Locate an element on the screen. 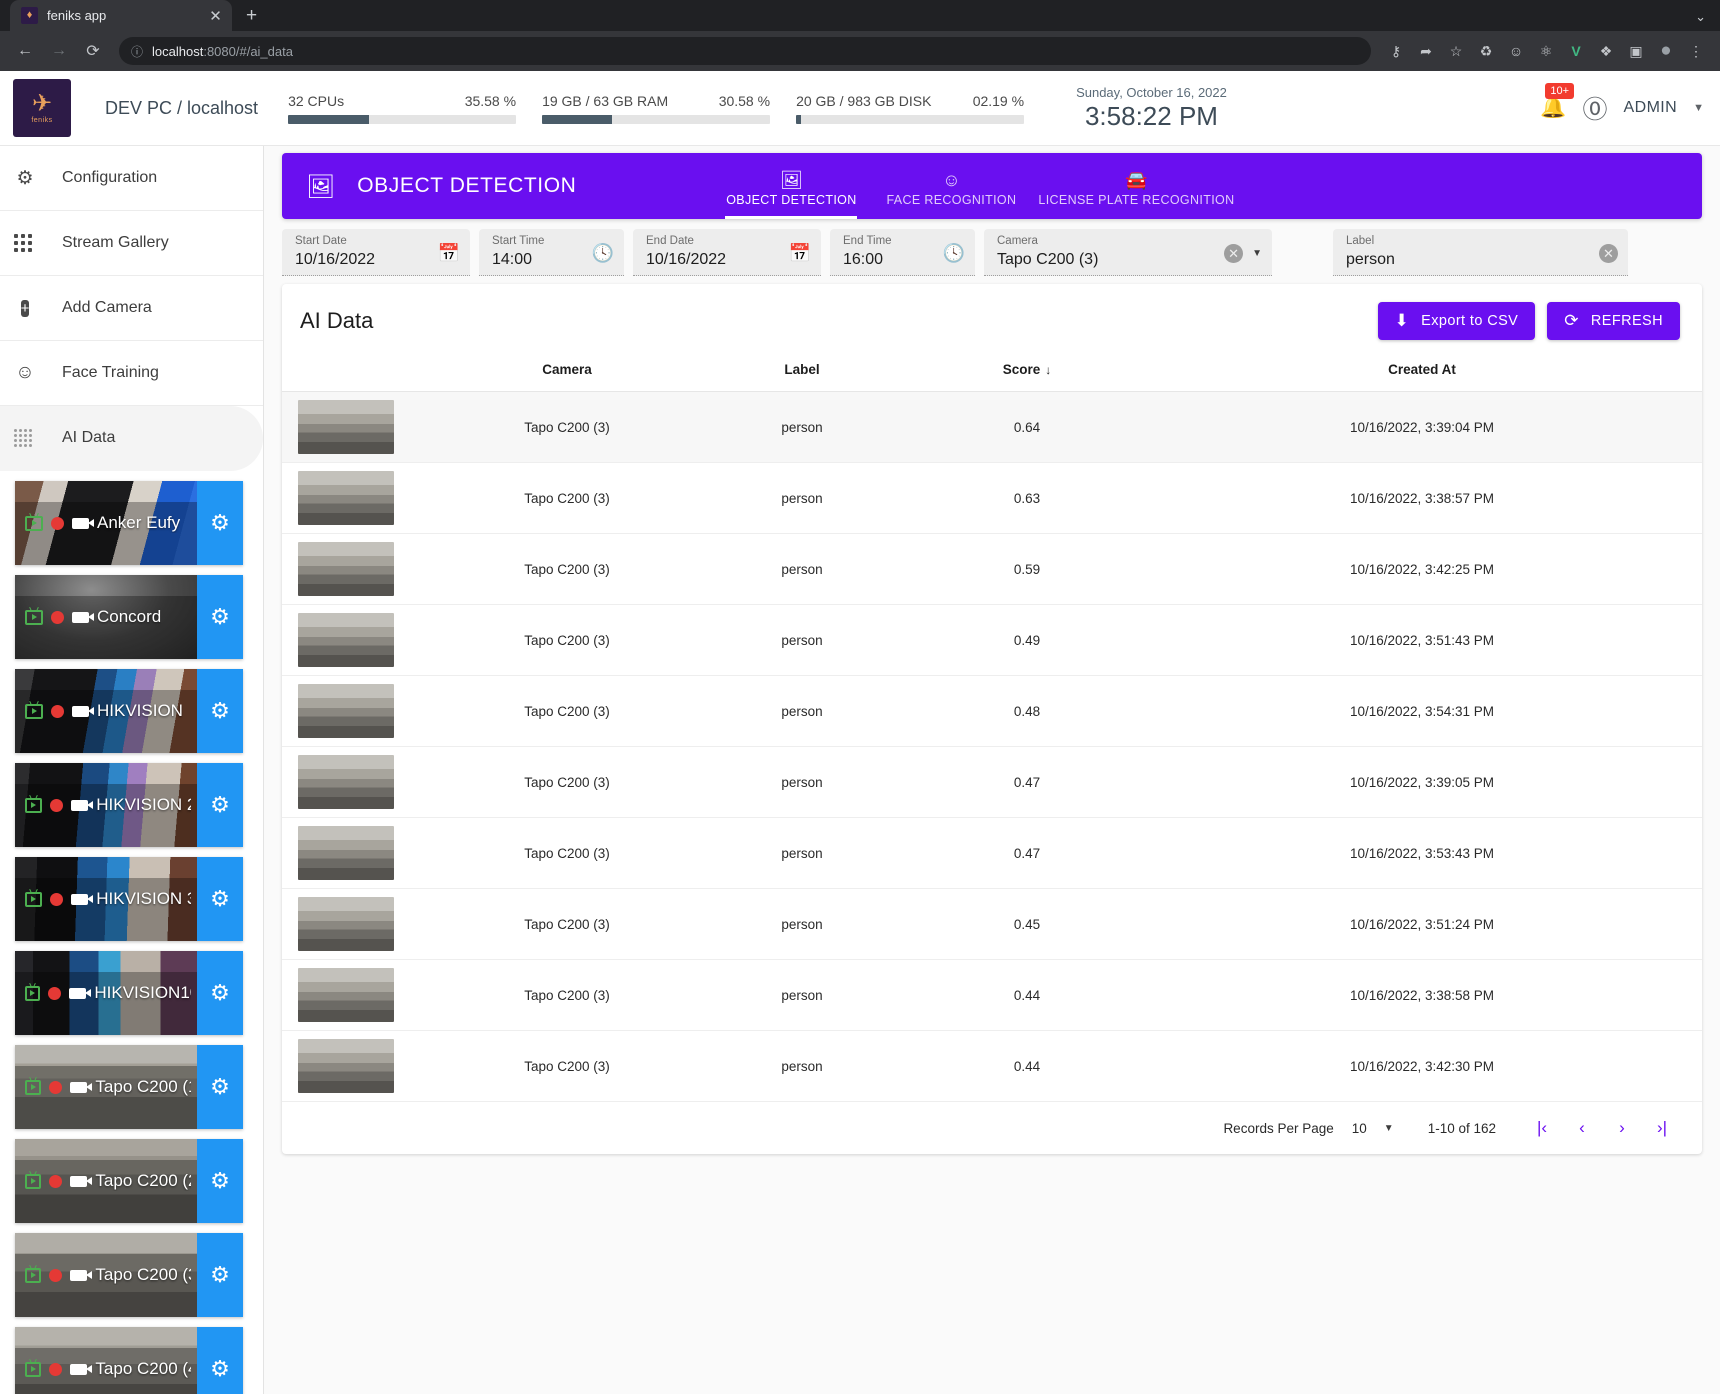  first-page-button: |‹ is located at coordinates (1542, 1128).